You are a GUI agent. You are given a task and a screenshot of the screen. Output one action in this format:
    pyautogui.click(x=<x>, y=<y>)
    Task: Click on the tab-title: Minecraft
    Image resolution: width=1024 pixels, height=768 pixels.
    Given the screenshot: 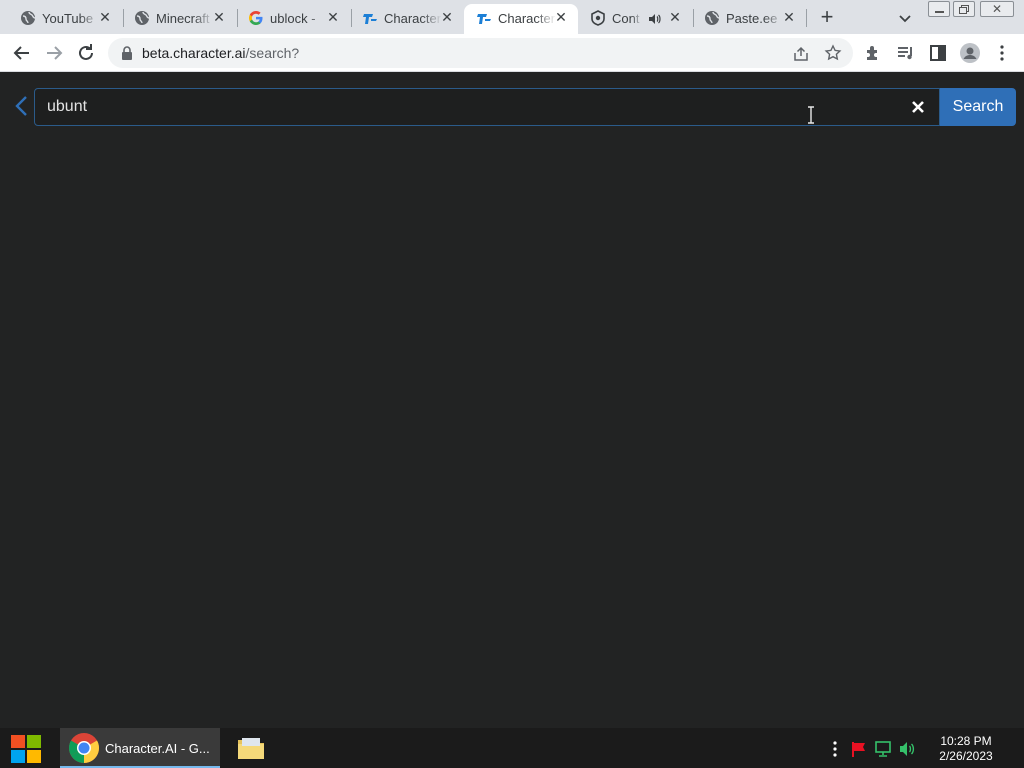 What is the action you would take?
    pyautogui.click(x=183, y=18)
    